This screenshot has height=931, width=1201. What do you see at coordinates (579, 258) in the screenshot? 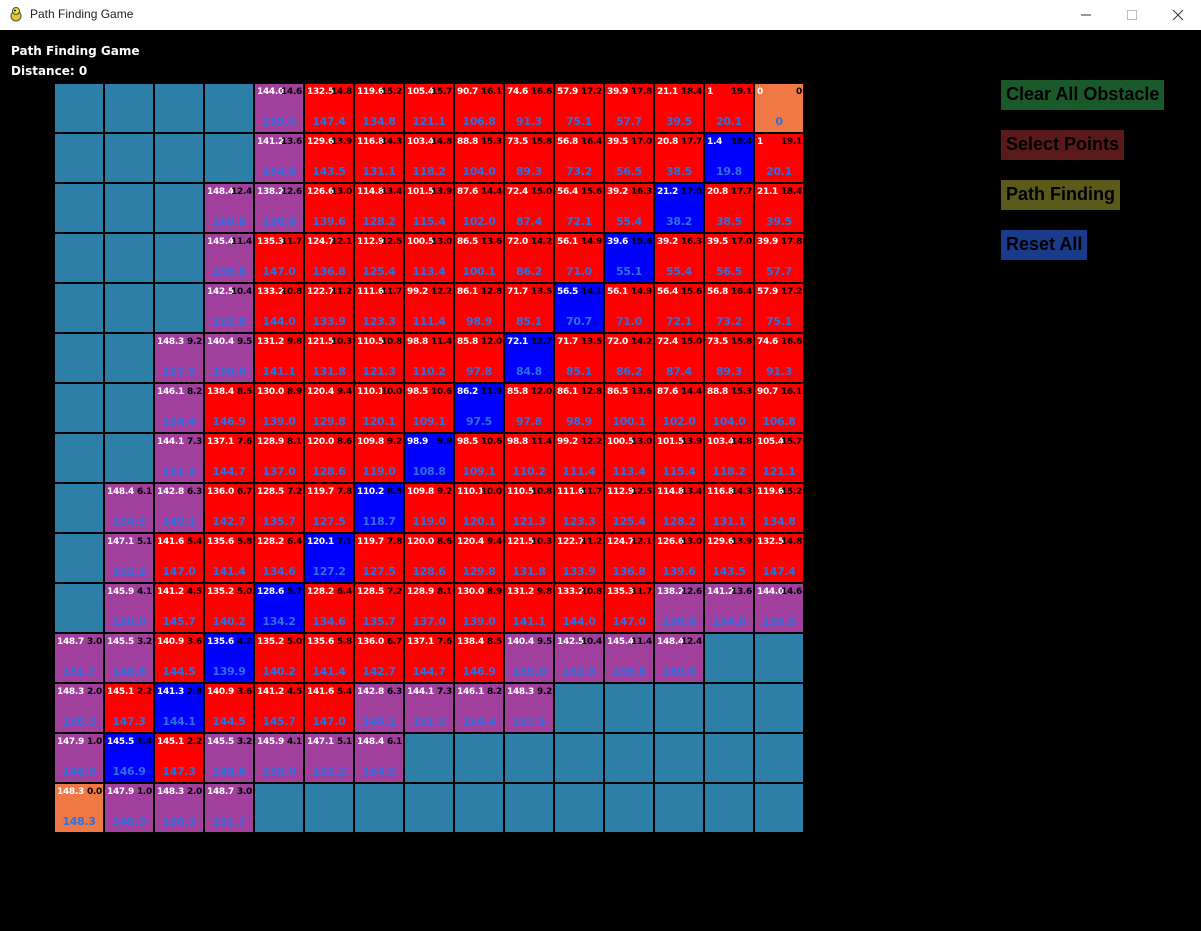
I see `grid-cell-visited-cell: 56.1 14.9 71.0` at bounding box center [579, 258].